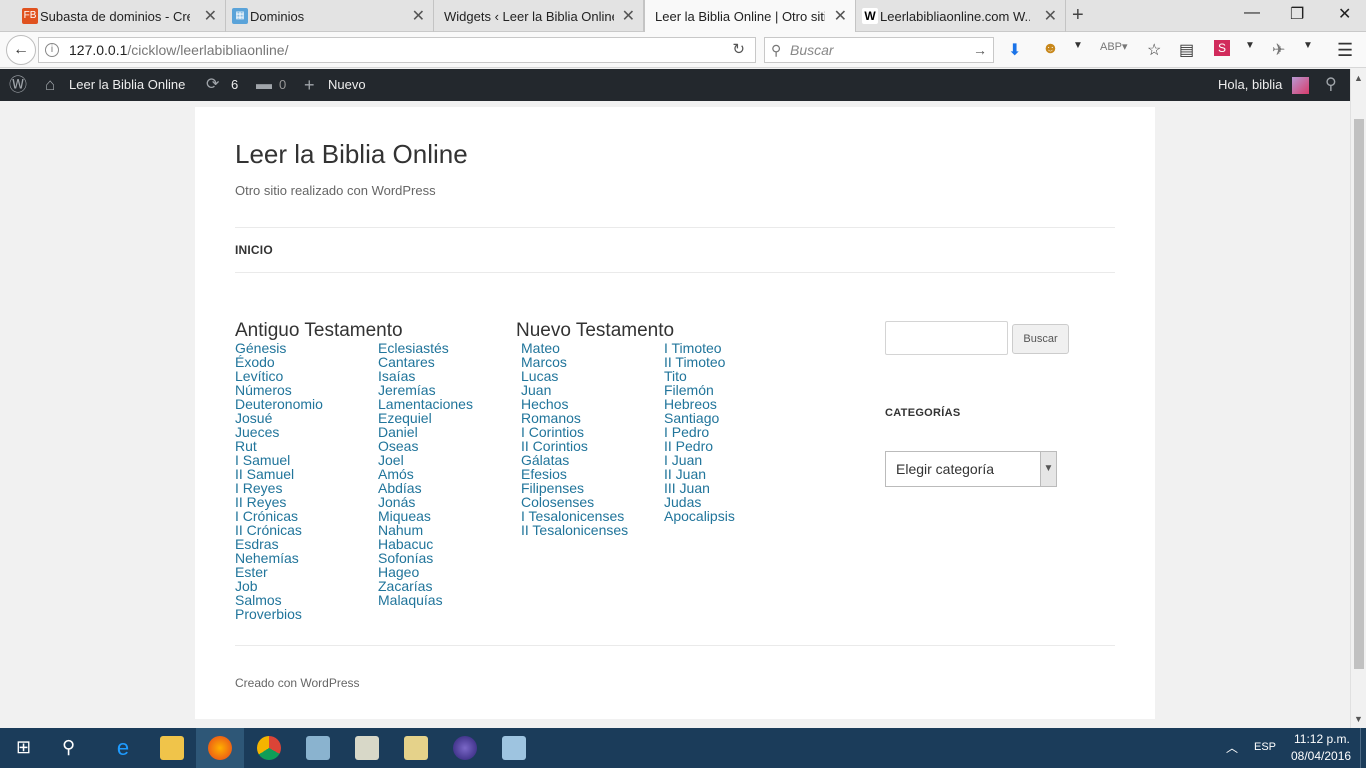 The height and width of the screenshot is (768, 1366). I want to click on extension-icon: ✈, so click(1278, 50).